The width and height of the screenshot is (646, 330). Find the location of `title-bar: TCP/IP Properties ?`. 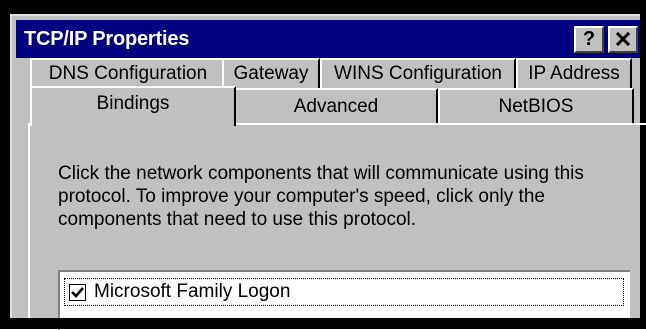

title-bar: TCP/IP Properties ? is located at coordinates (328, 39).